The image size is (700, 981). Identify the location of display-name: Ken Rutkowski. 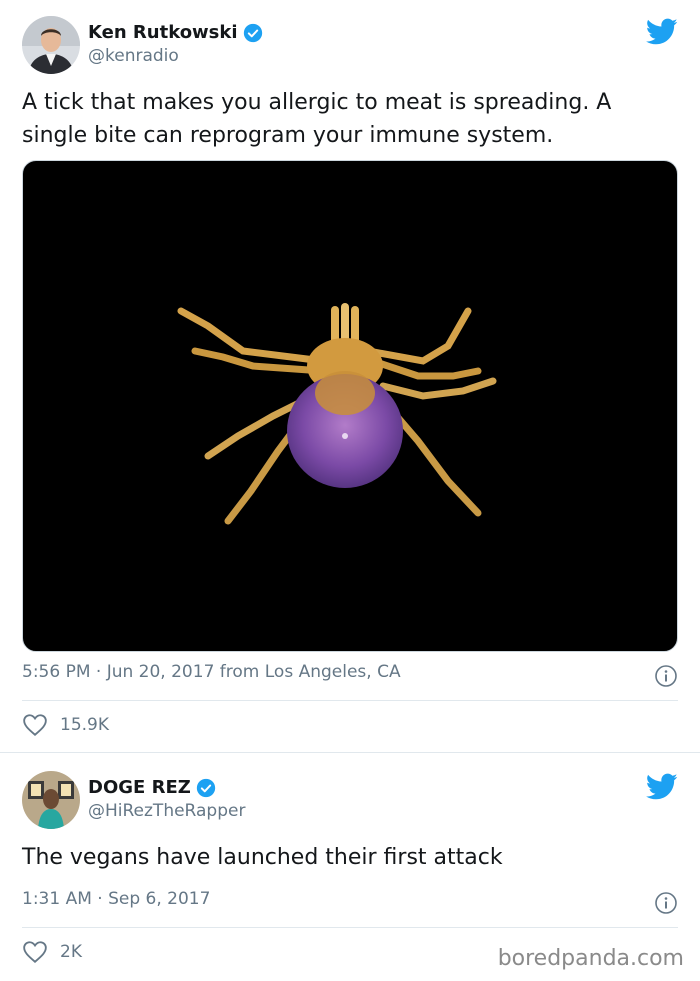
(175, 32).